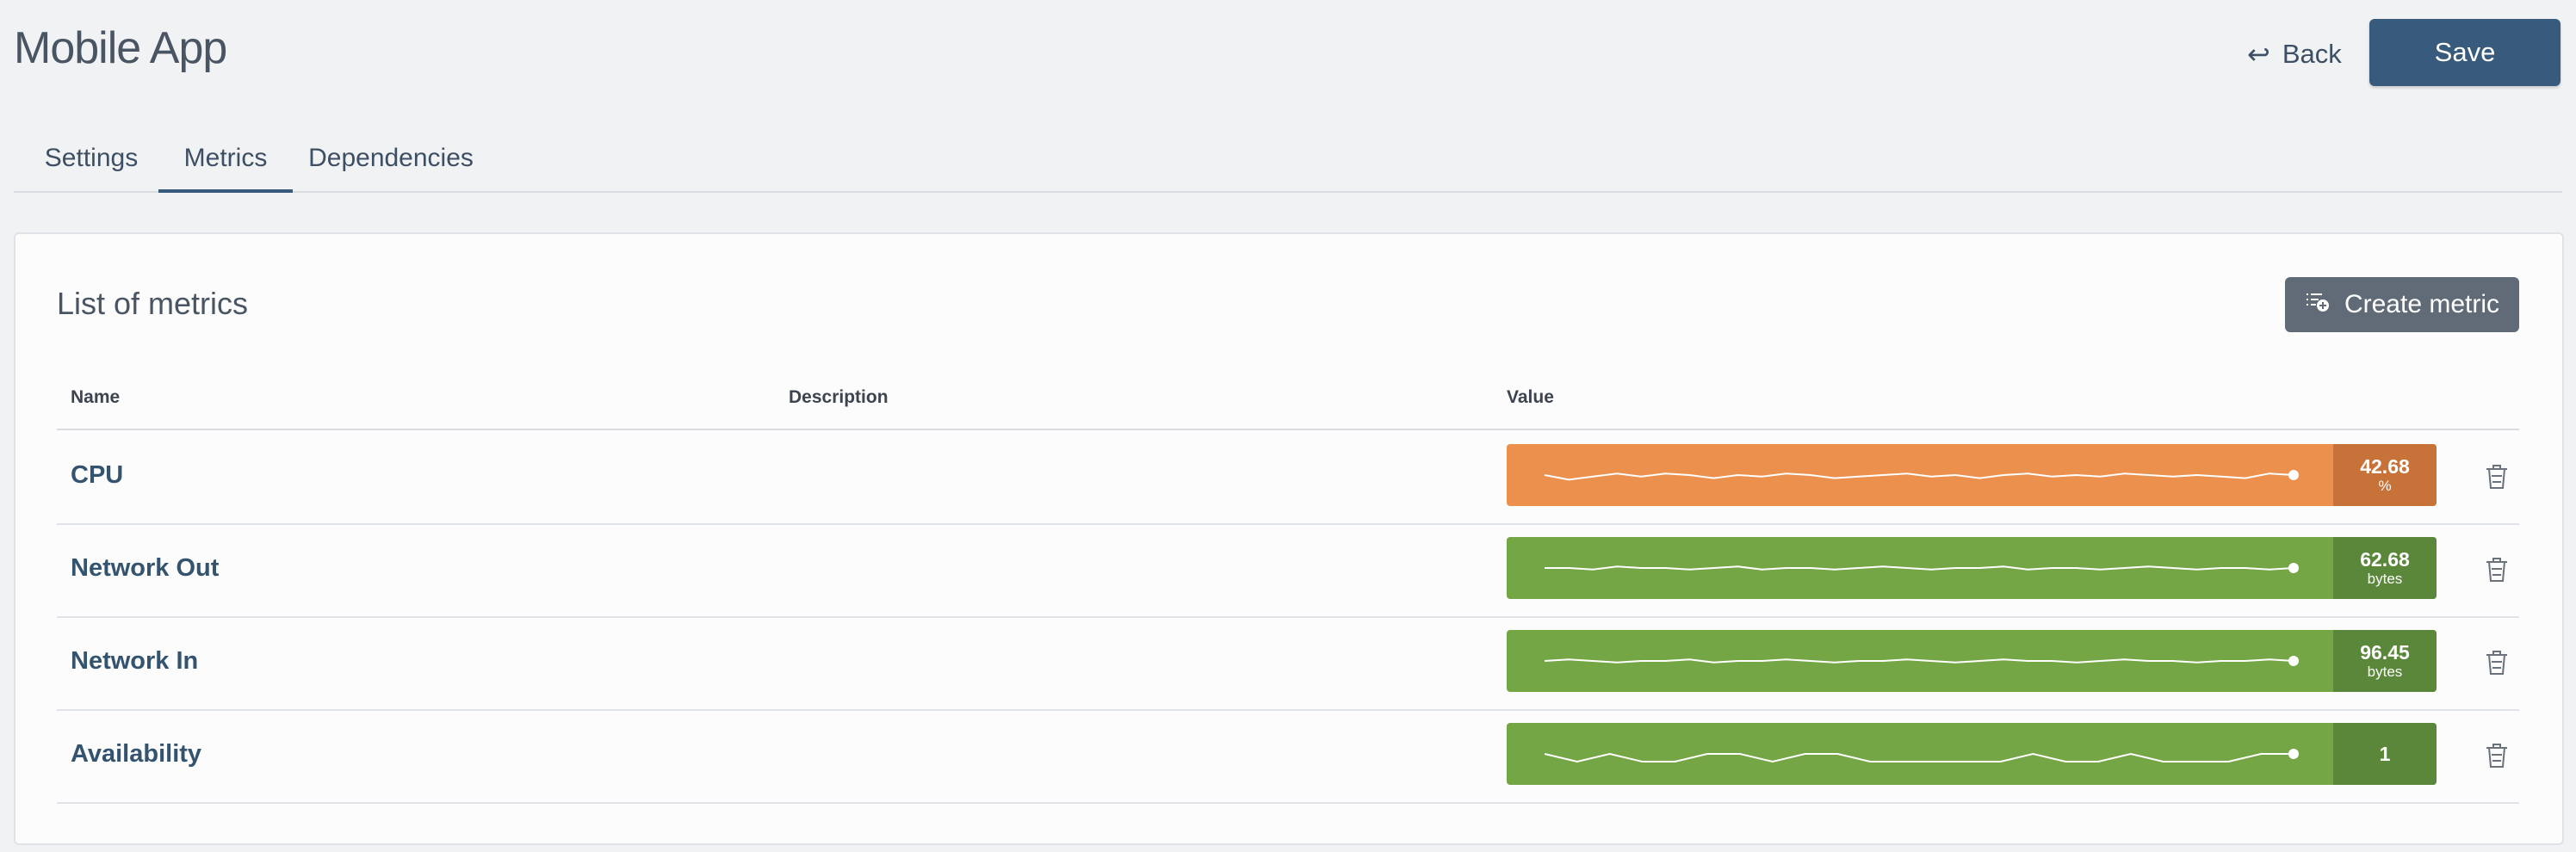 The height and width of the screenshot is (852, 2576). Describe the element at coordinates (96, 397) in the screenshot. I see `column-header-name: Name` at that location.